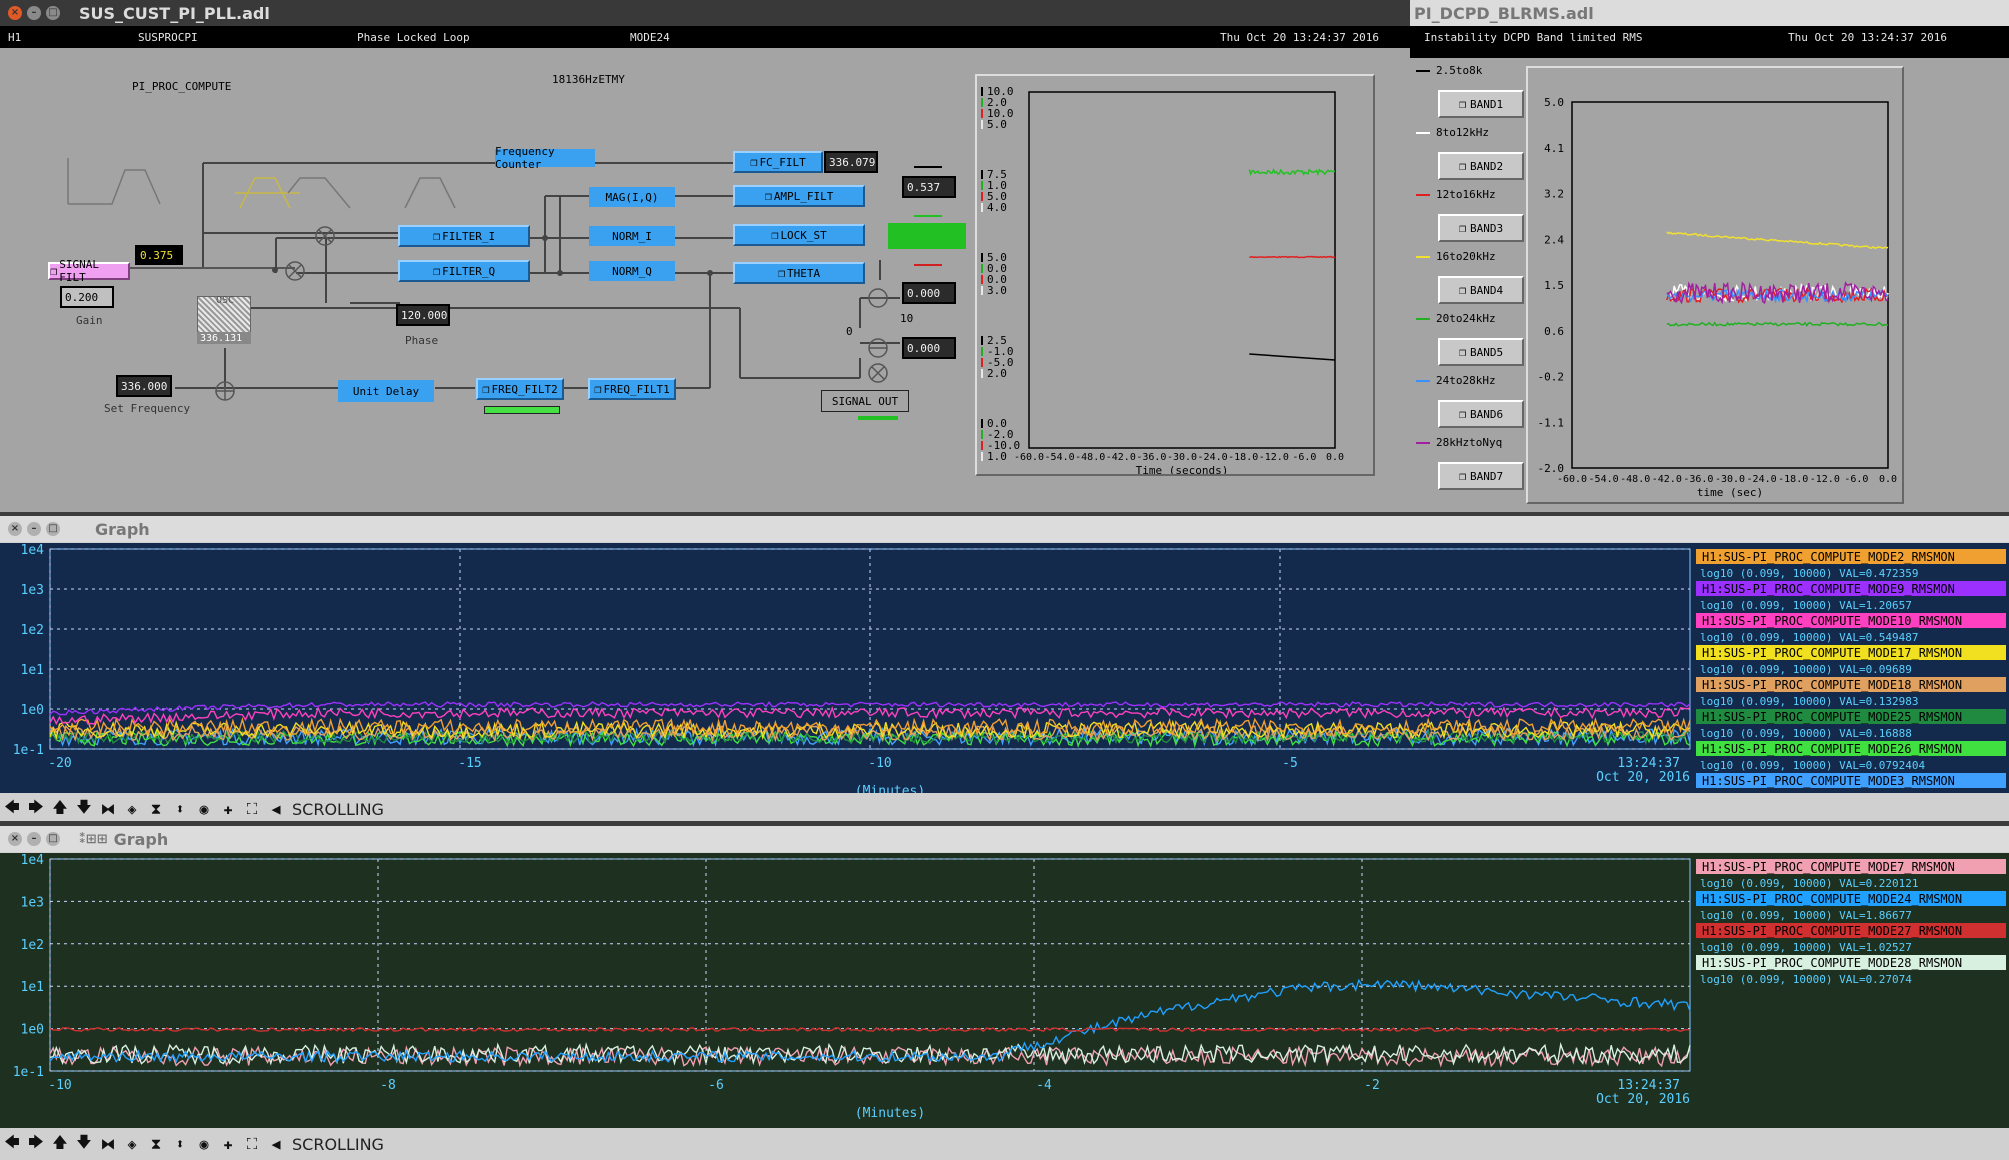 The width and height of the screenshot is (2009, 1160). Describe the element at coordinates (1004, 529) in the screenshot. I see `graph1-titlebar: × – □ Graph` at that location.